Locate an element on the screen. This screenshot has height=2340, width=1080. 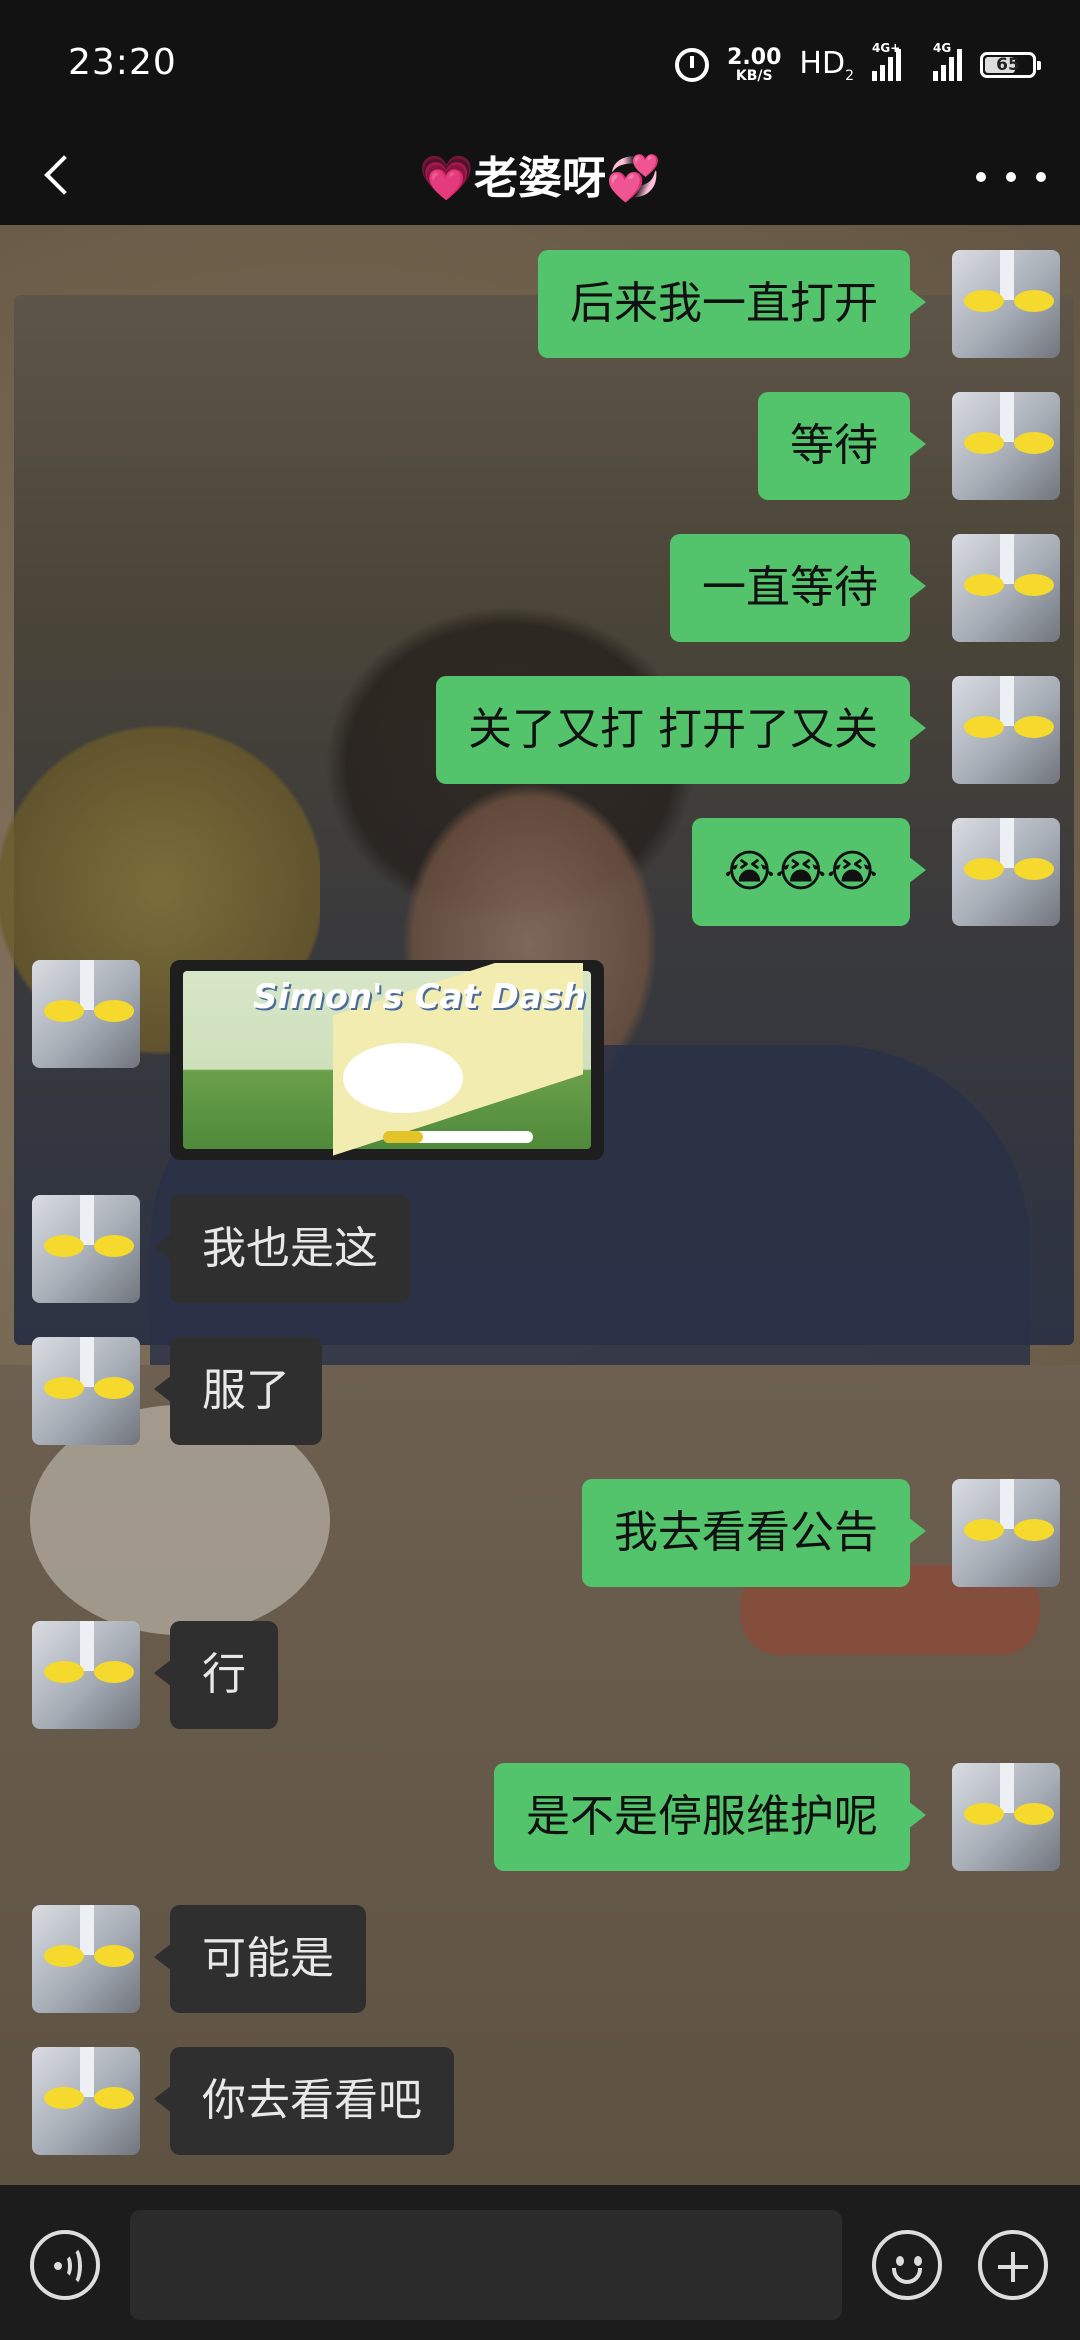
alarm-icon is located at coordinates (692, 65).